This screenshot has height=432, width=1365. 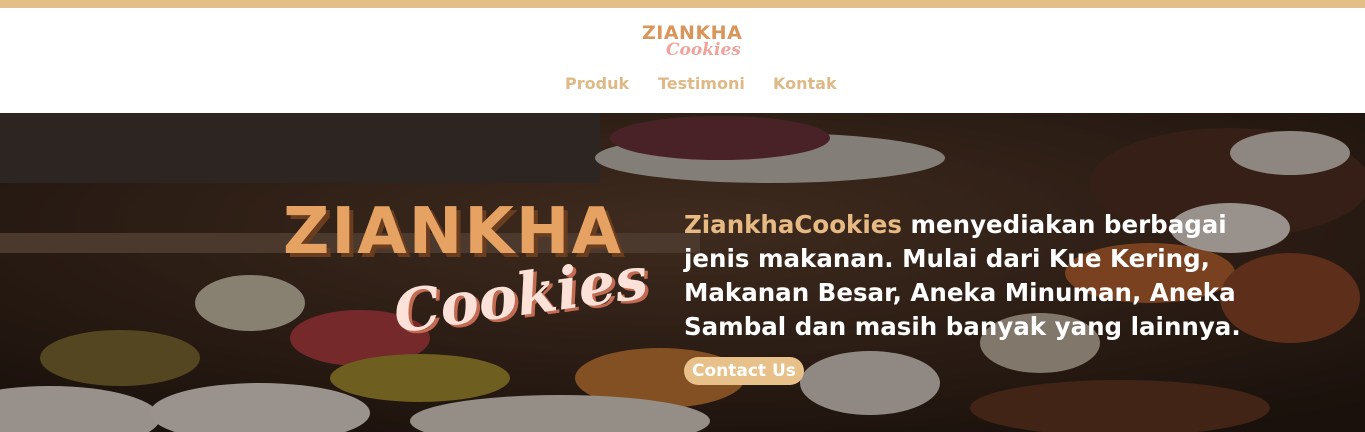 I want to click on top-accent-bar, so click(x=682, y=4).